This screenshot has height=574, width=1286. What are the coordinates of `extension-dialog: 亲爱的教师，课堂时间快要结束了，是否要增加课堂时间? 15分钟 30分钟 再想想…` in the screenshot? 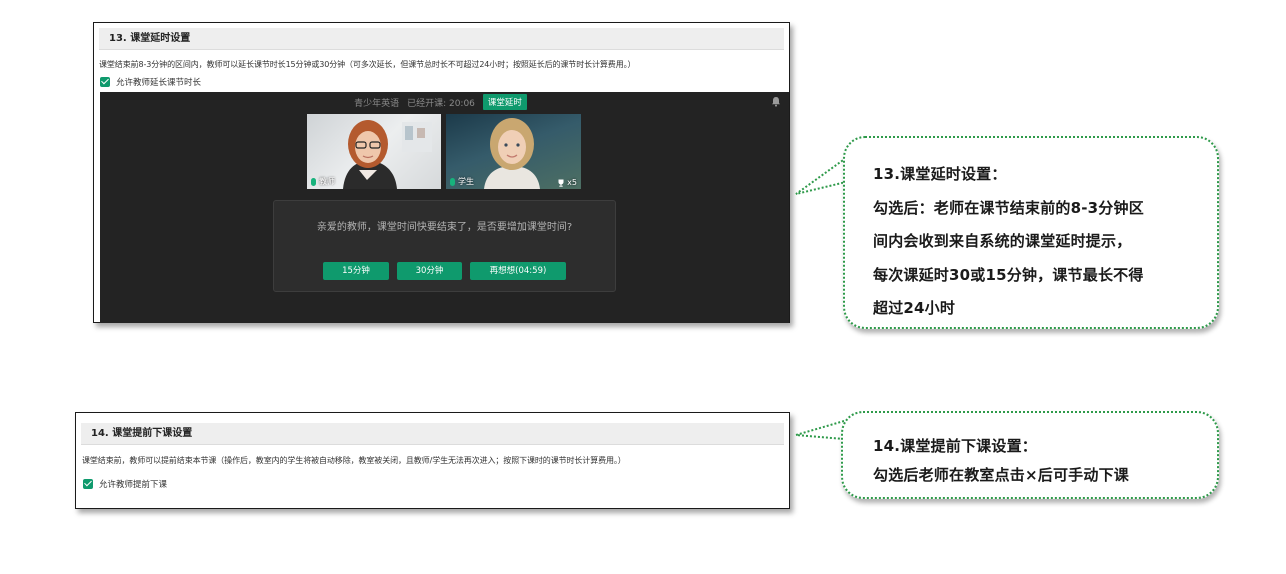 It's located at (444, 246).